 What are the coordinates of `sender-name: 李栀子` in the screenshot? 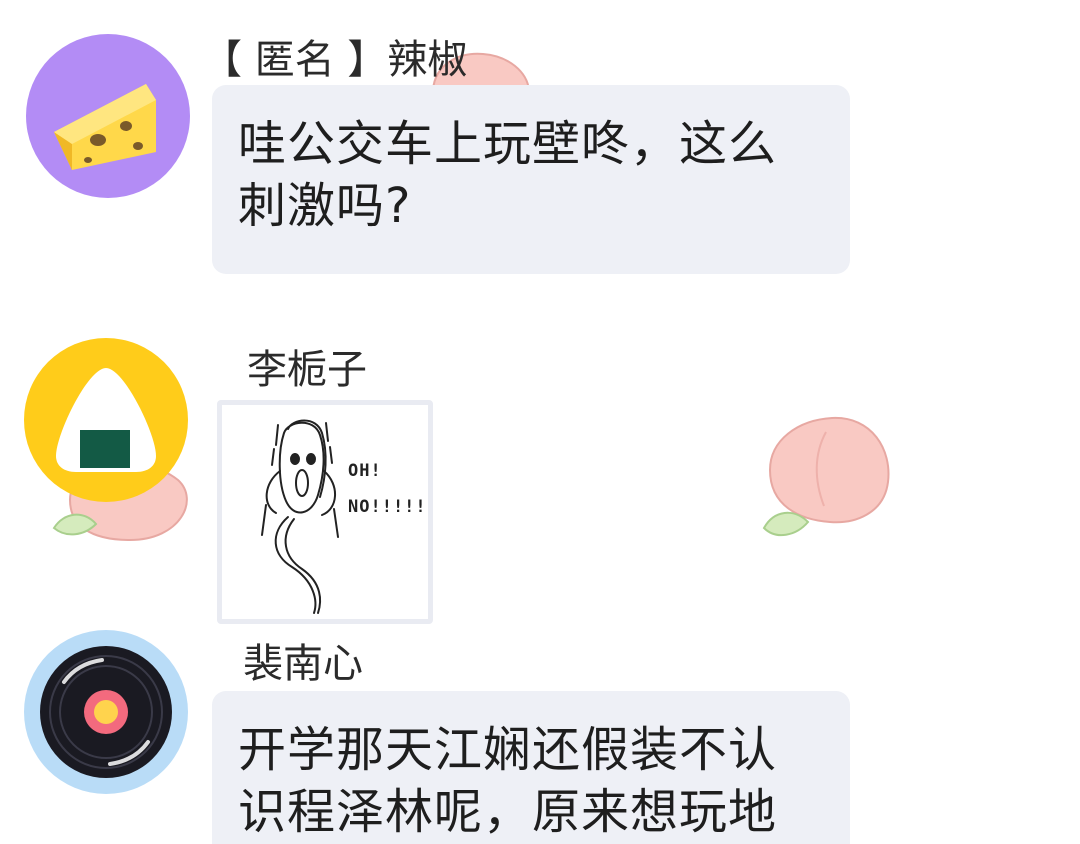 It's located at (307, 370).